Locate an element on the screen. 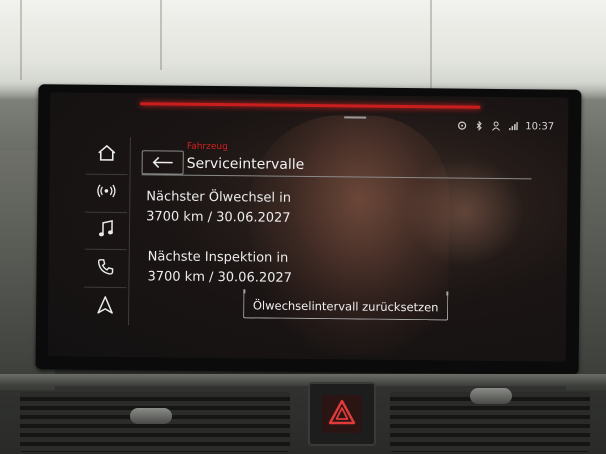 The width and height of the screenshot is (606, 454). back-button is located at coordinates (162, 162).